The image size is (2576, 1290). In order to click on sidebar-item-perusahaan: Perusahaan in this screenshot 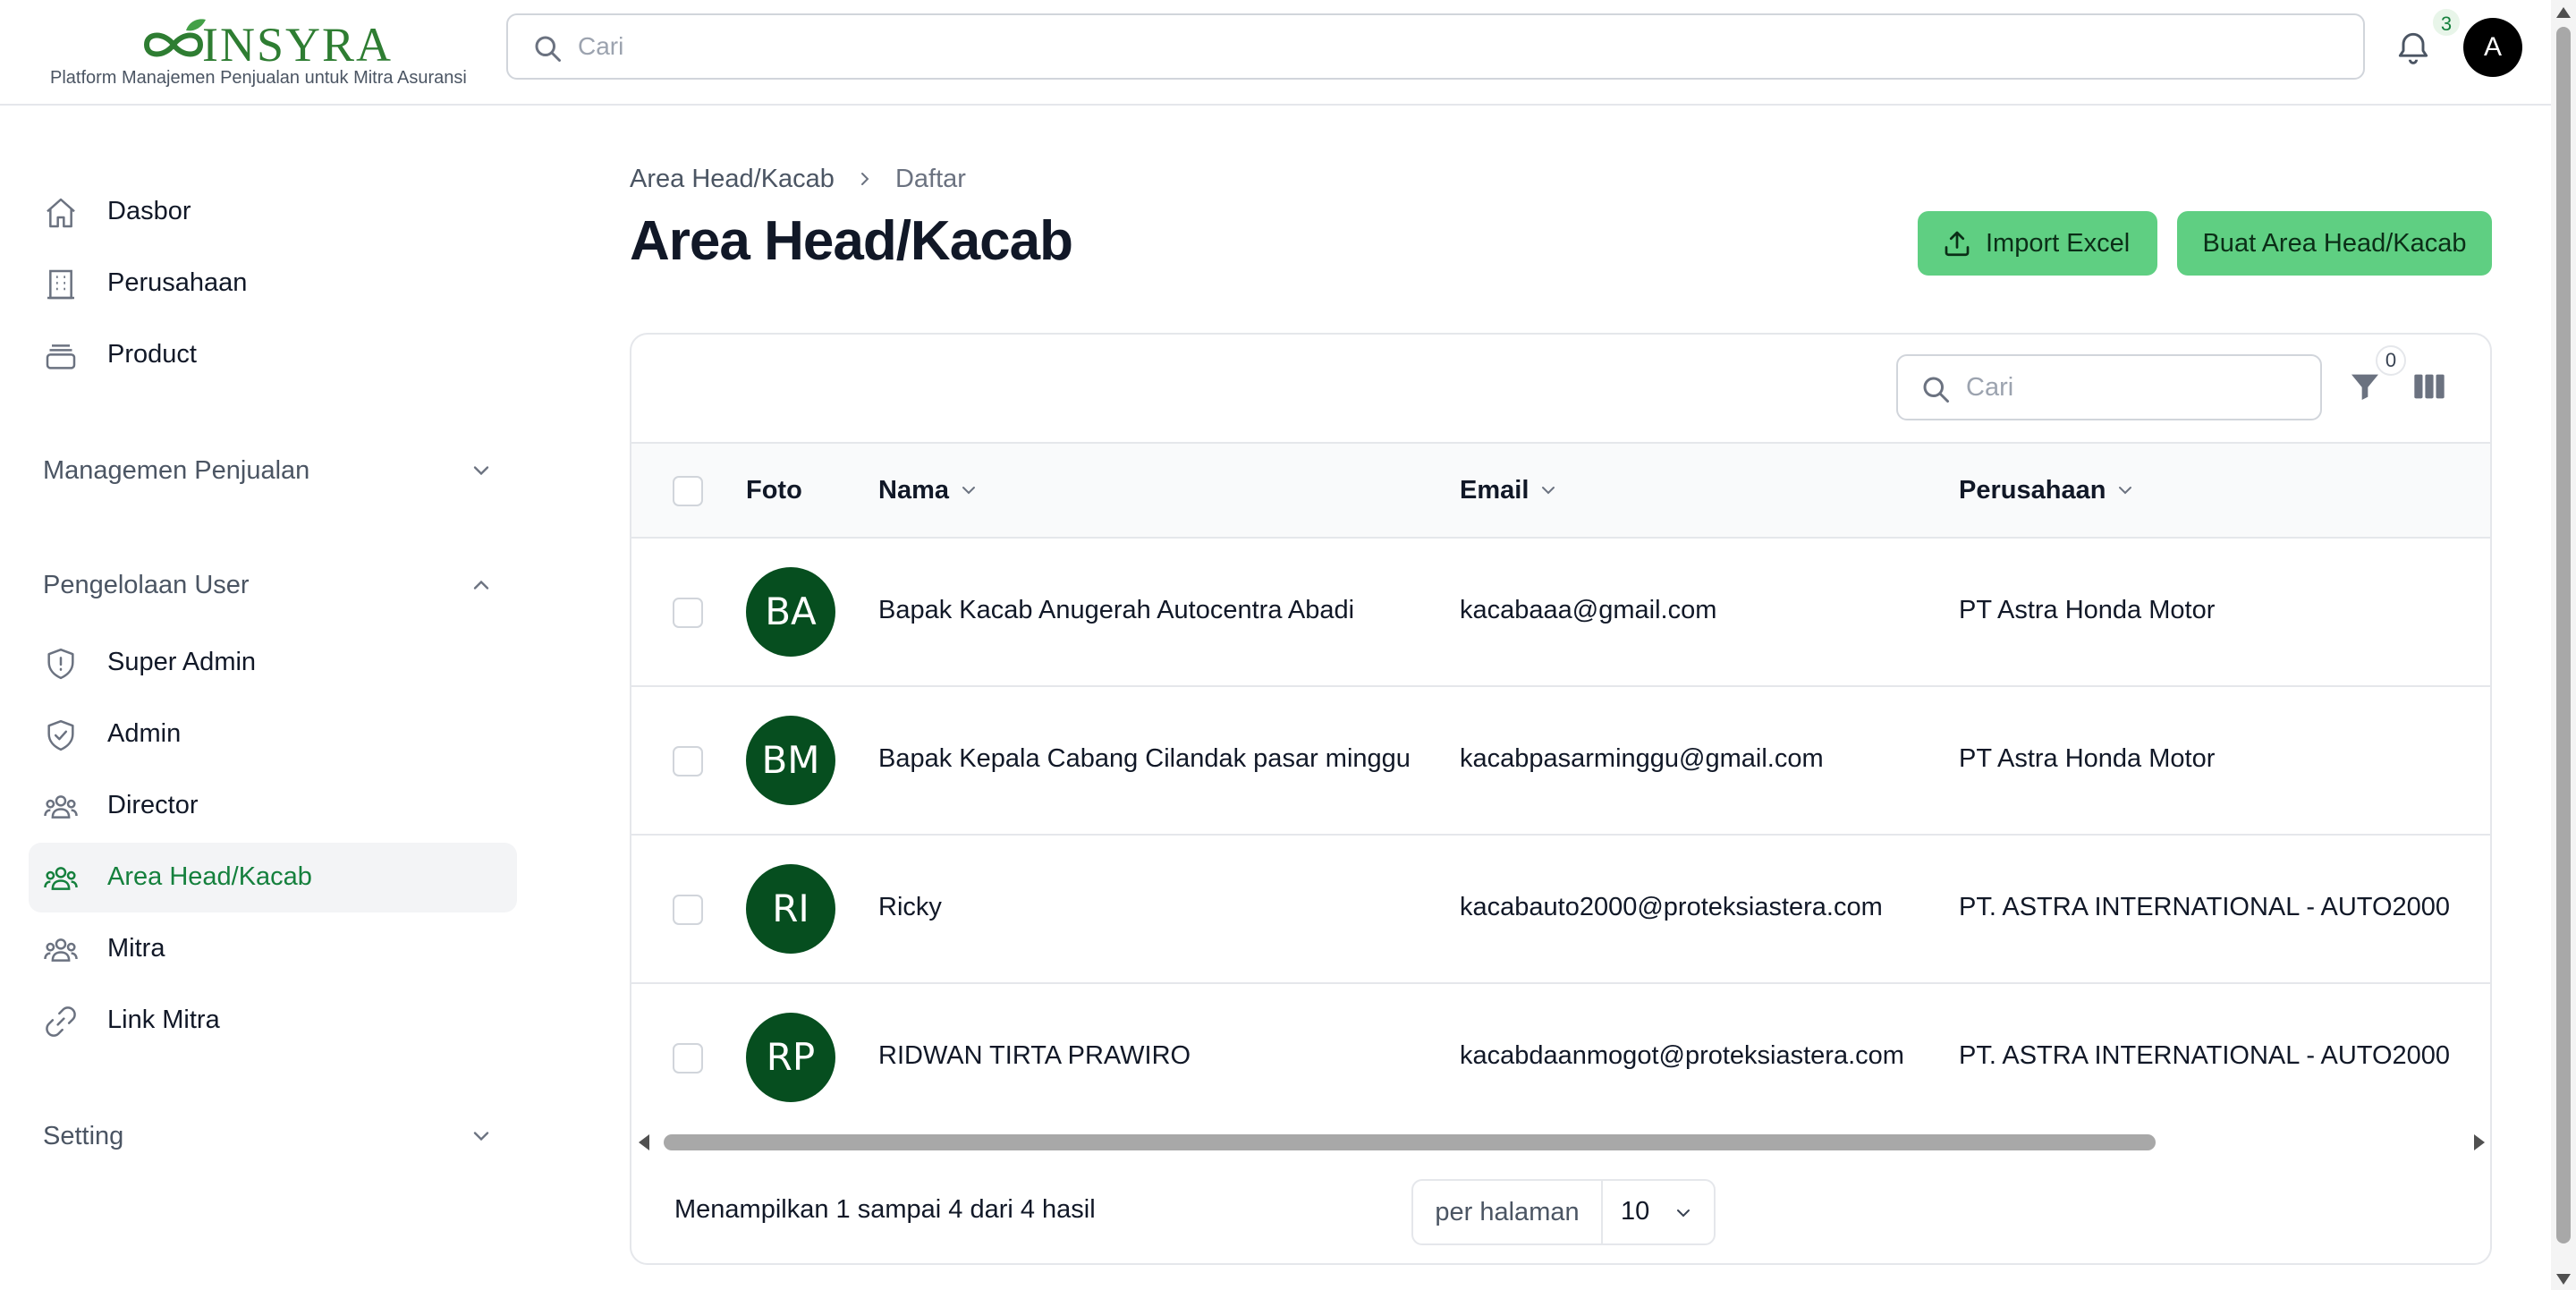, I will do `click(273, 283)`.